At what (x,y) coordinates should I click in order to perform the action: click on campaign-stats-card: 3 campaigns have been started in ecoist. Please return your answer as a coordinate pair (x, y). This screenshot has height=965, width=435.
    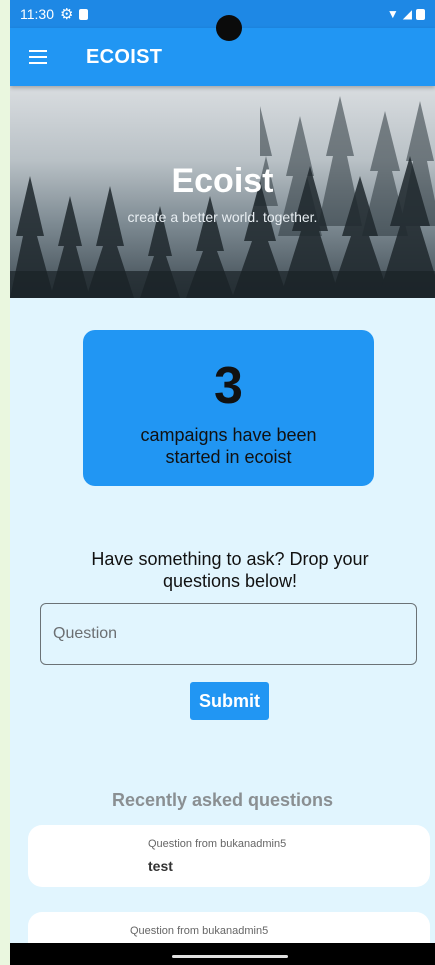
    Looking at the image, I should click on (228, 408).